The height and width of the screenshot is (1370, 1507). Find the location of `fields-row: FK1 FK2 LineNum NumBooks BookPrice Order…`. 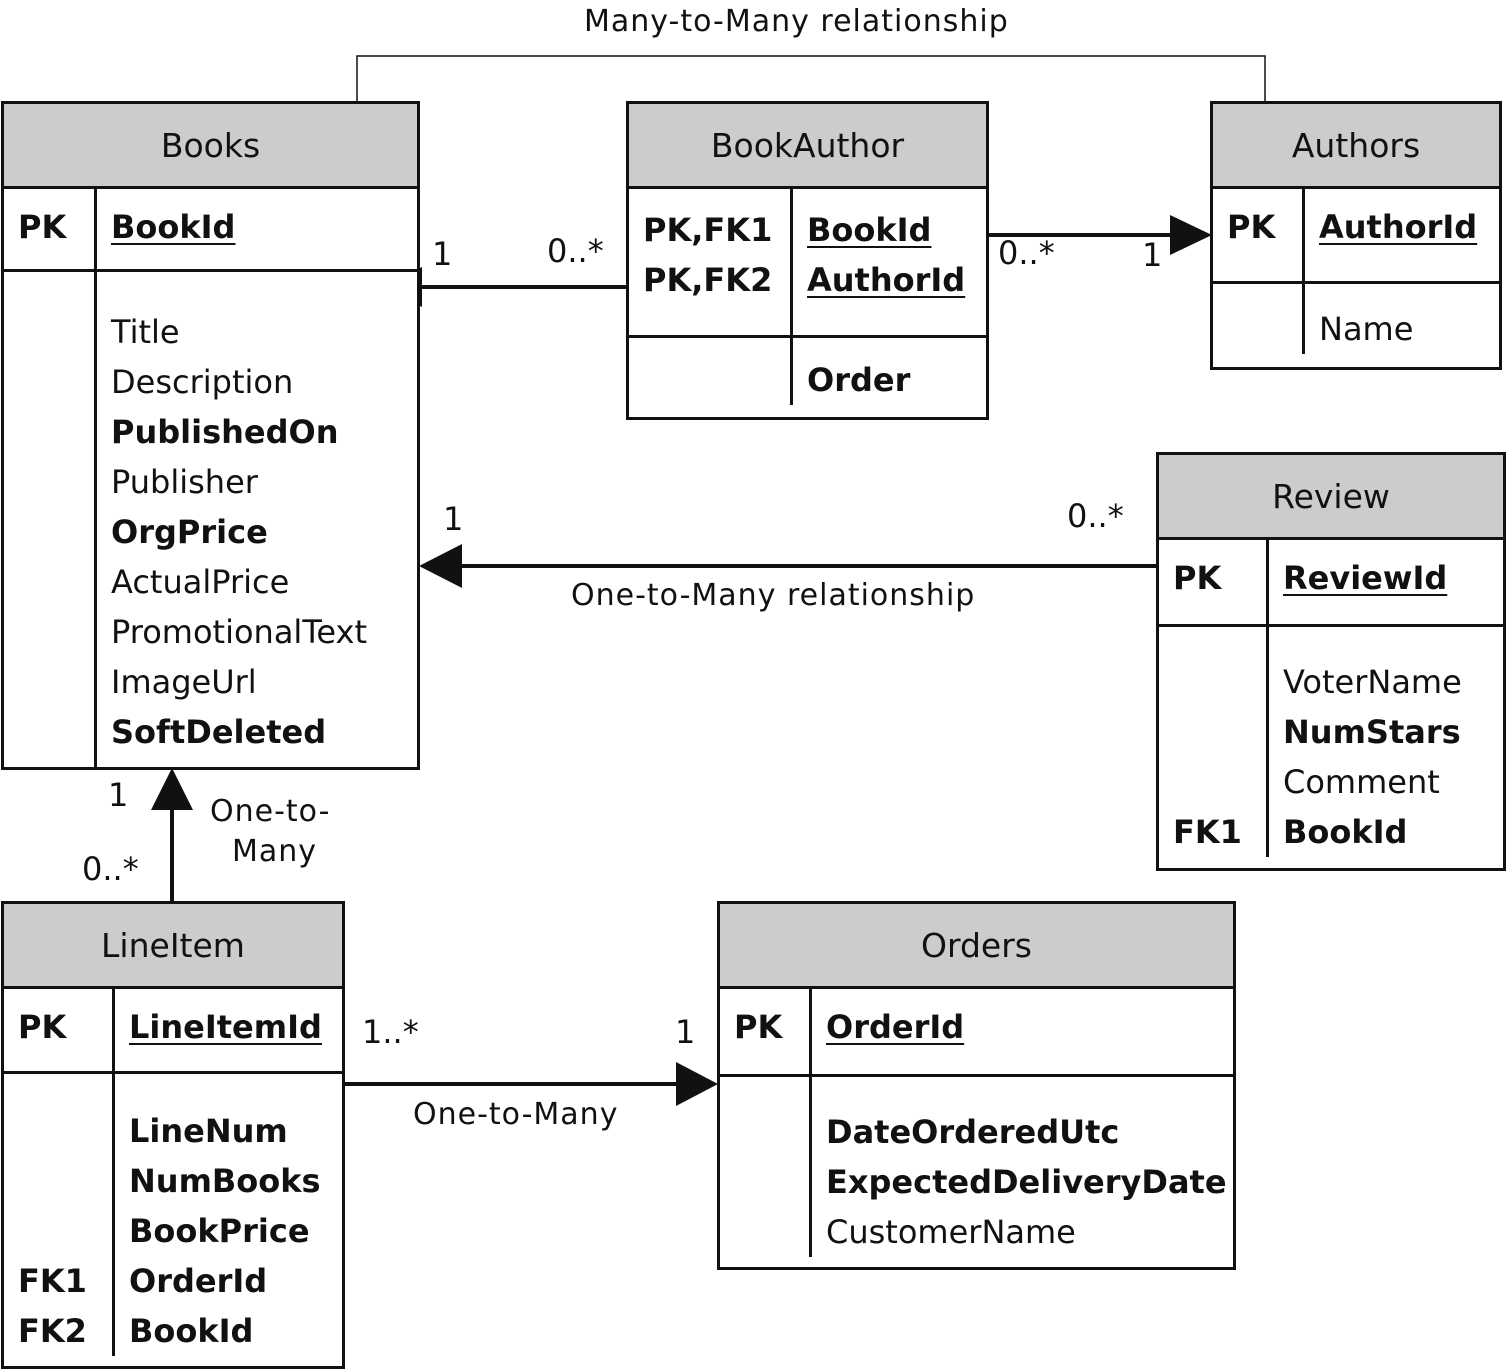

fields-row: FK1 FK2 LineNum NumBooks BookPrice Order… is located at coordinates (173, 1213).